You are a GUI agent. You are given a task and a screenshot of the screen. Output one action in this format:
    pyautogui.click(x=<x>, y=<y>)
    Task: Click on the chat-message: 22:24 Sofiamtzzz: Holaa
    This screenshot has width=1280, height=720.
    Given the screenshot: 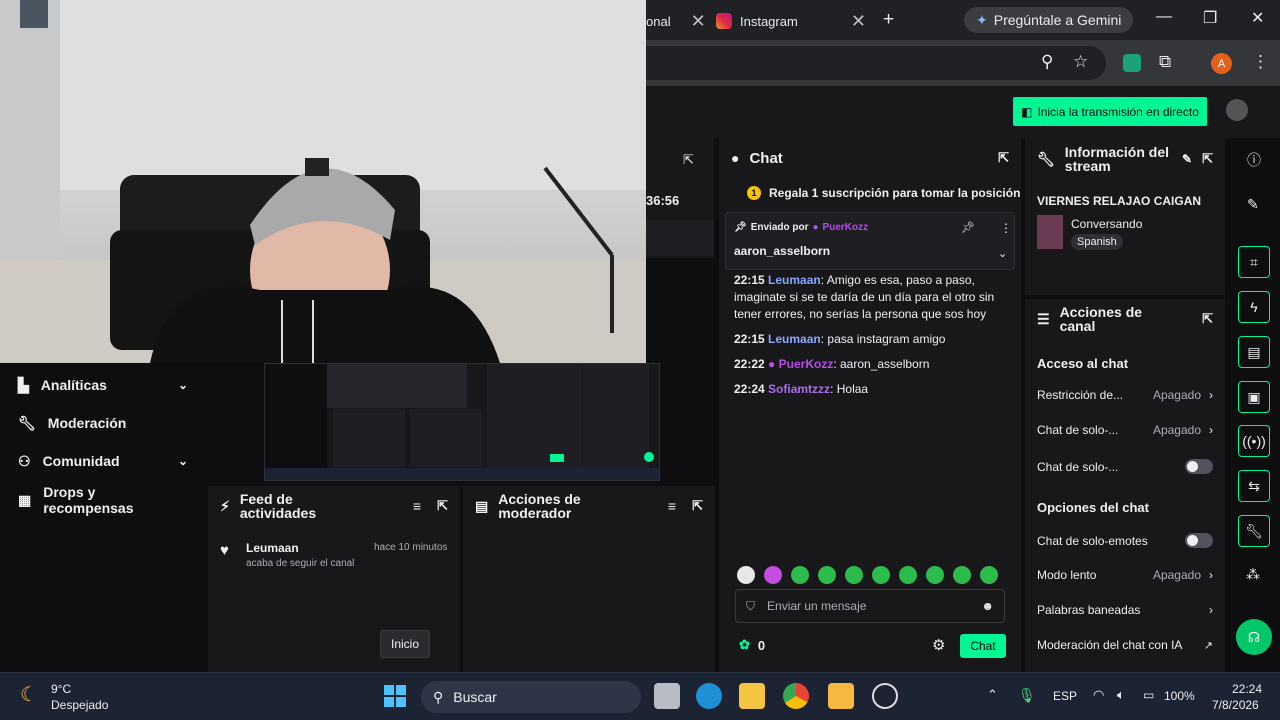 What is the action you would take?
    pyautogui.click(x=801, y=389)
    